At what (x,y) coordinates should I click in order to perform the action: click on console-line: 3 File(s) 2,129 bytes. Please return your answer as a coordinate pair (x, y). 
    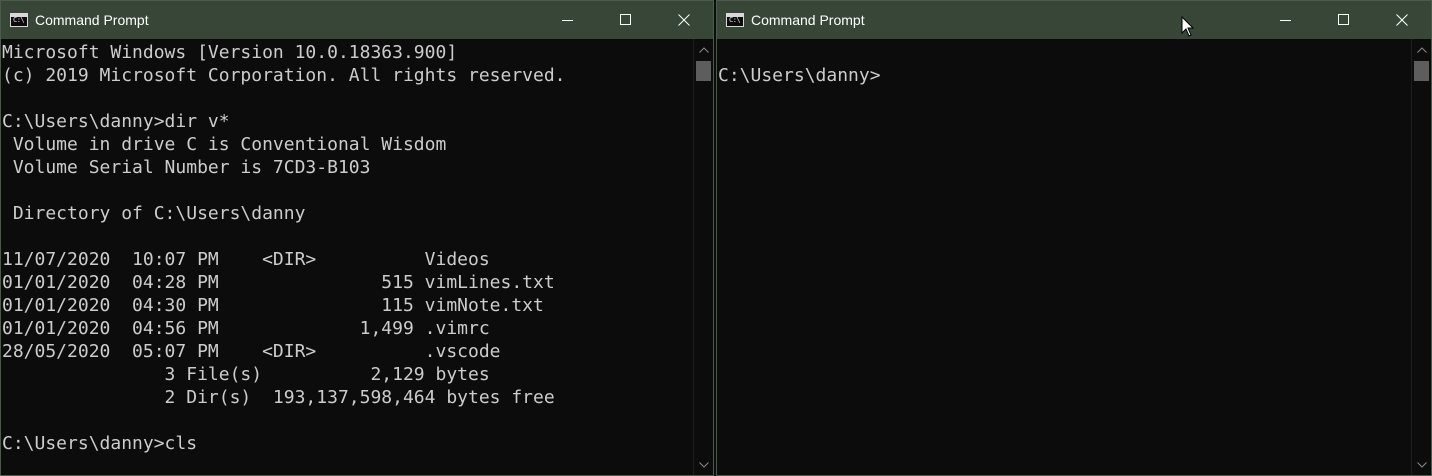
    Looking at the image, I should click on (246, 374).